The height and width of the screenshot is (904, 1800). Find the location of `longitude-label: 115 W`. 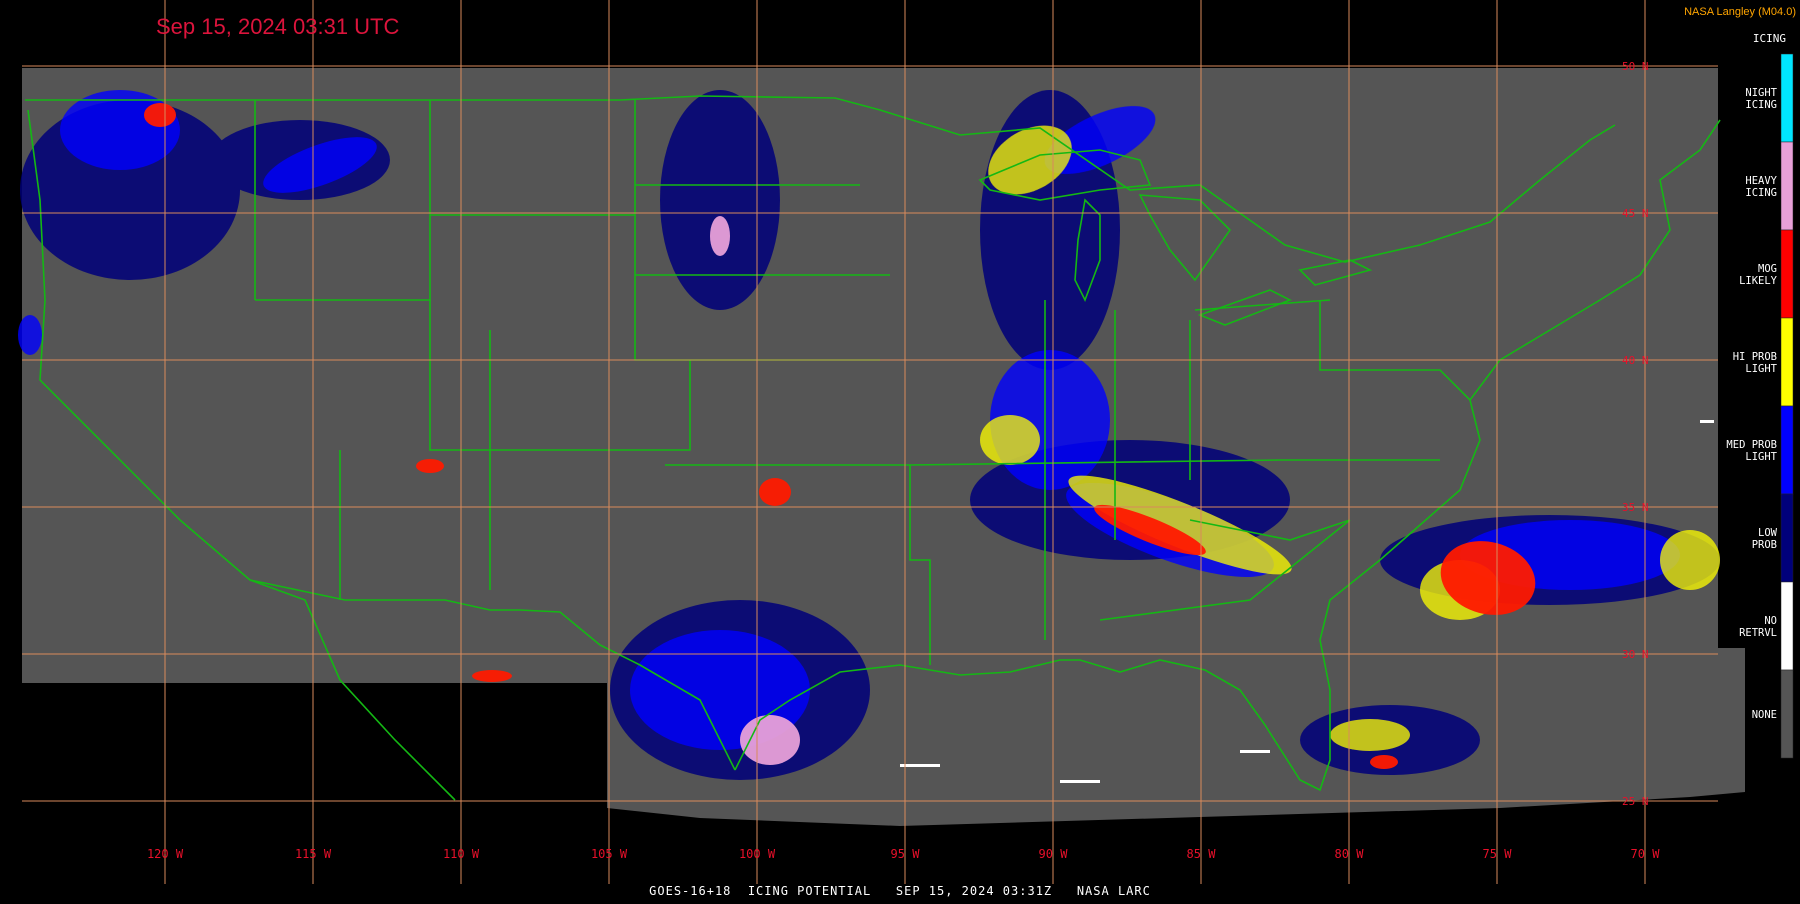

longitude-label: 115 W is located at coordinates (313, 854).